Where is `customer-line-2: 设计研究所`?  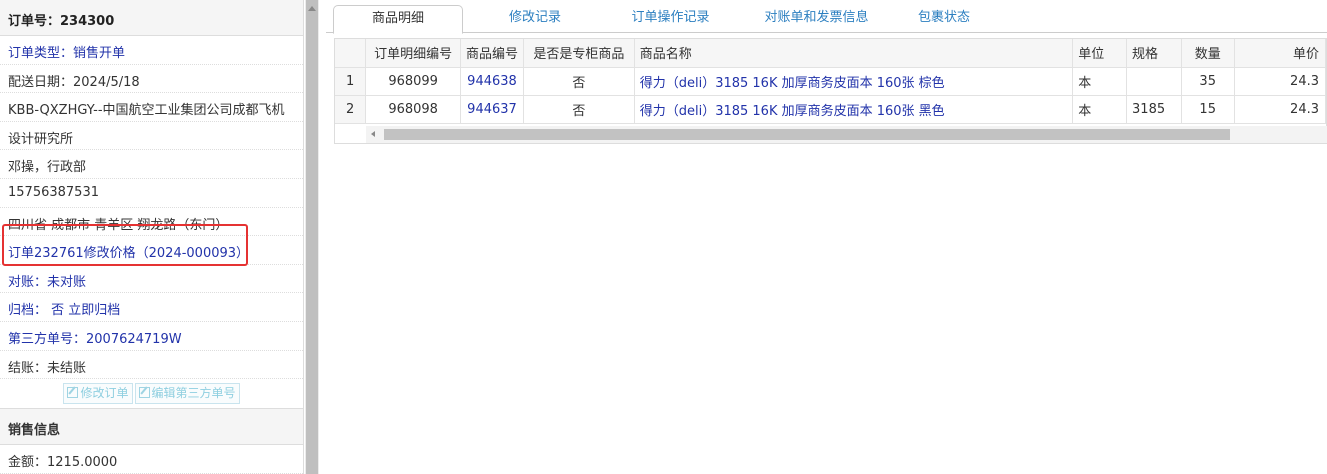 customer-line-2: 设计研究所 is located at coordinates (151, 136).